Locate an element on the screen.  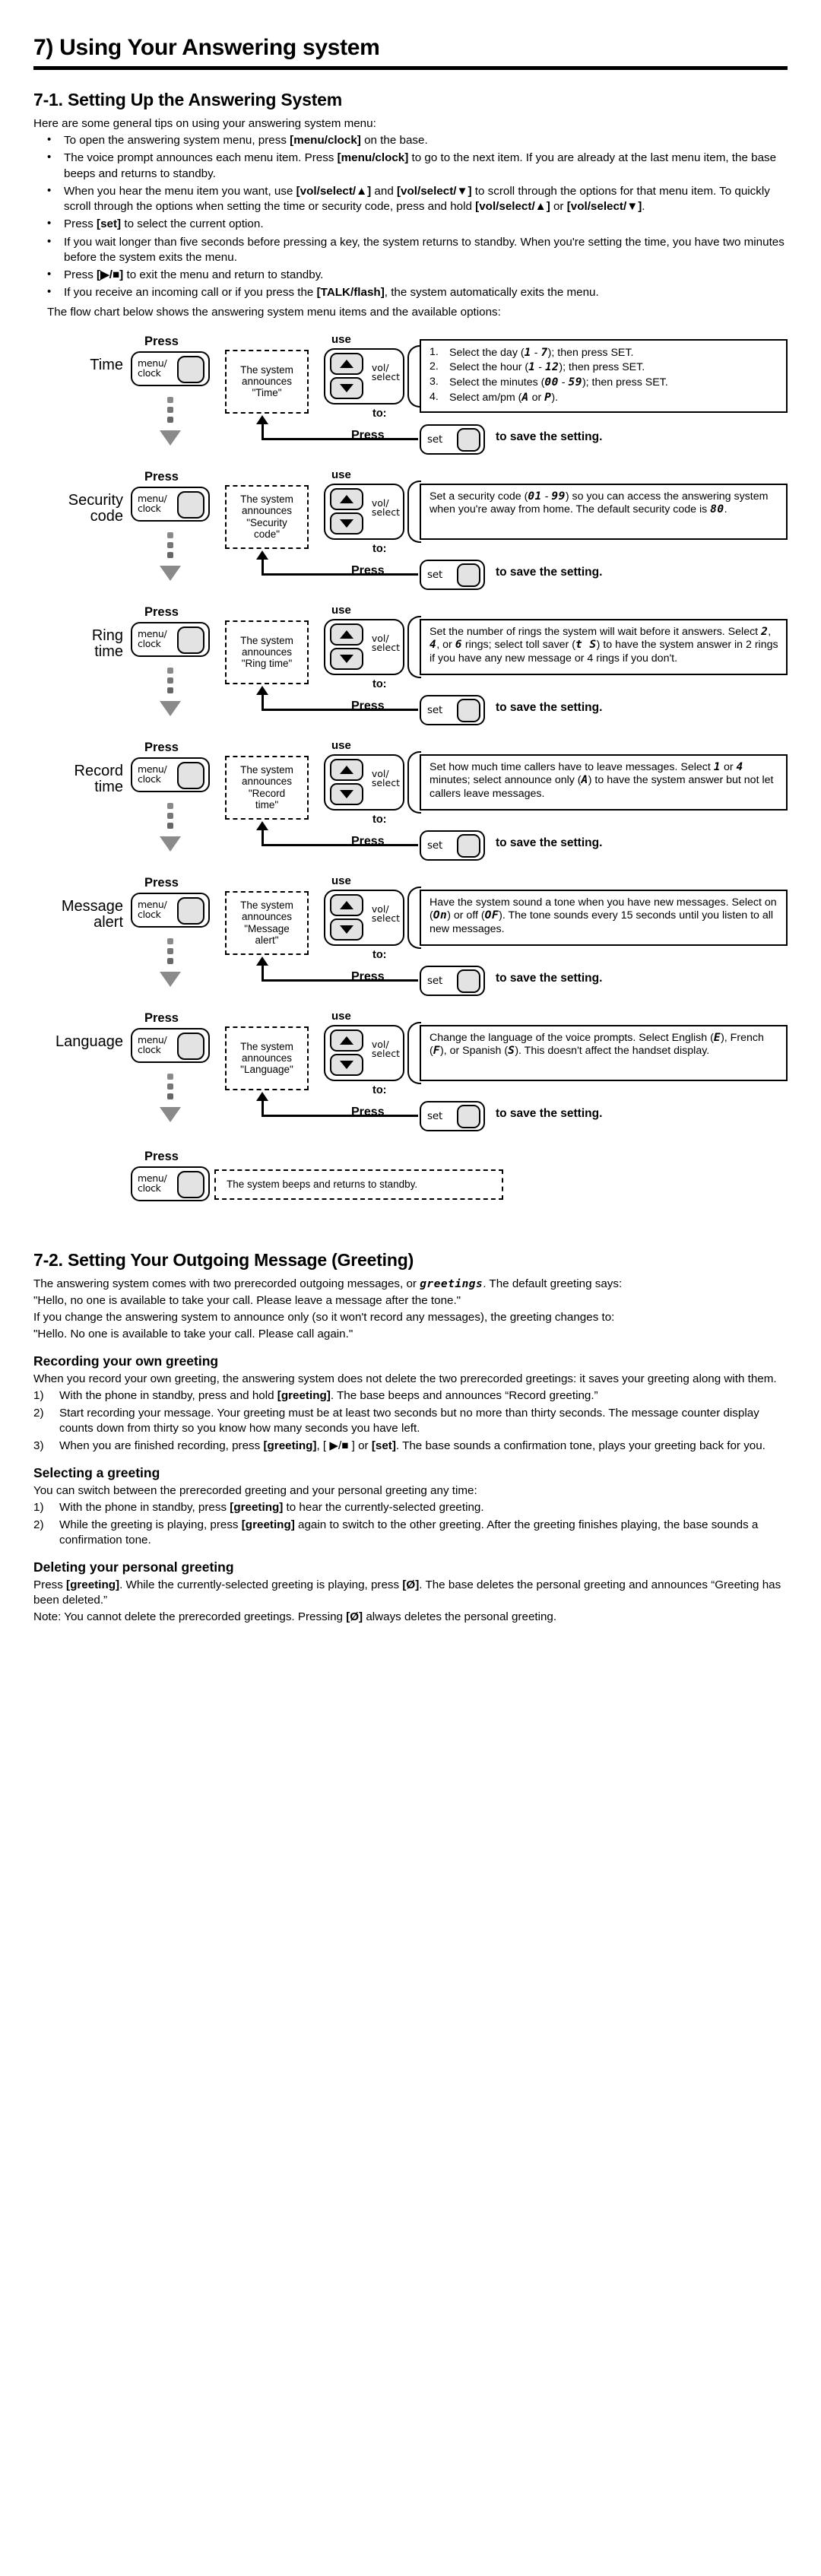
flow-connector-horizontal is located at coordinates (340, 844).